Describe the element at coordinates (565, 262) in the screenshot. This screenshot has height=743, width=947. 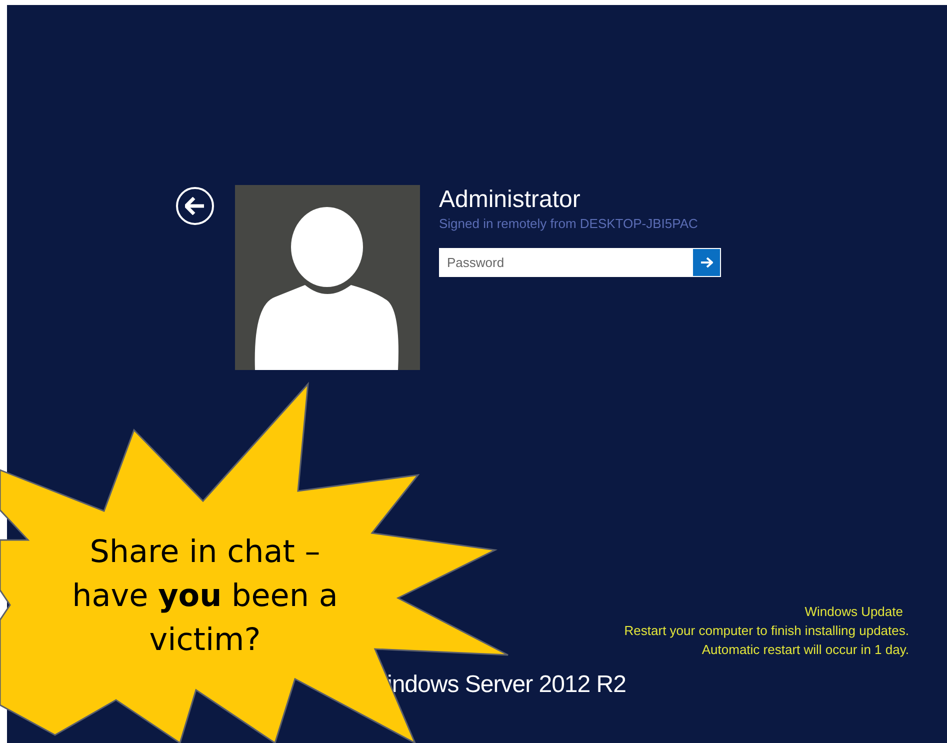
I see `password-field: Password` at that location.